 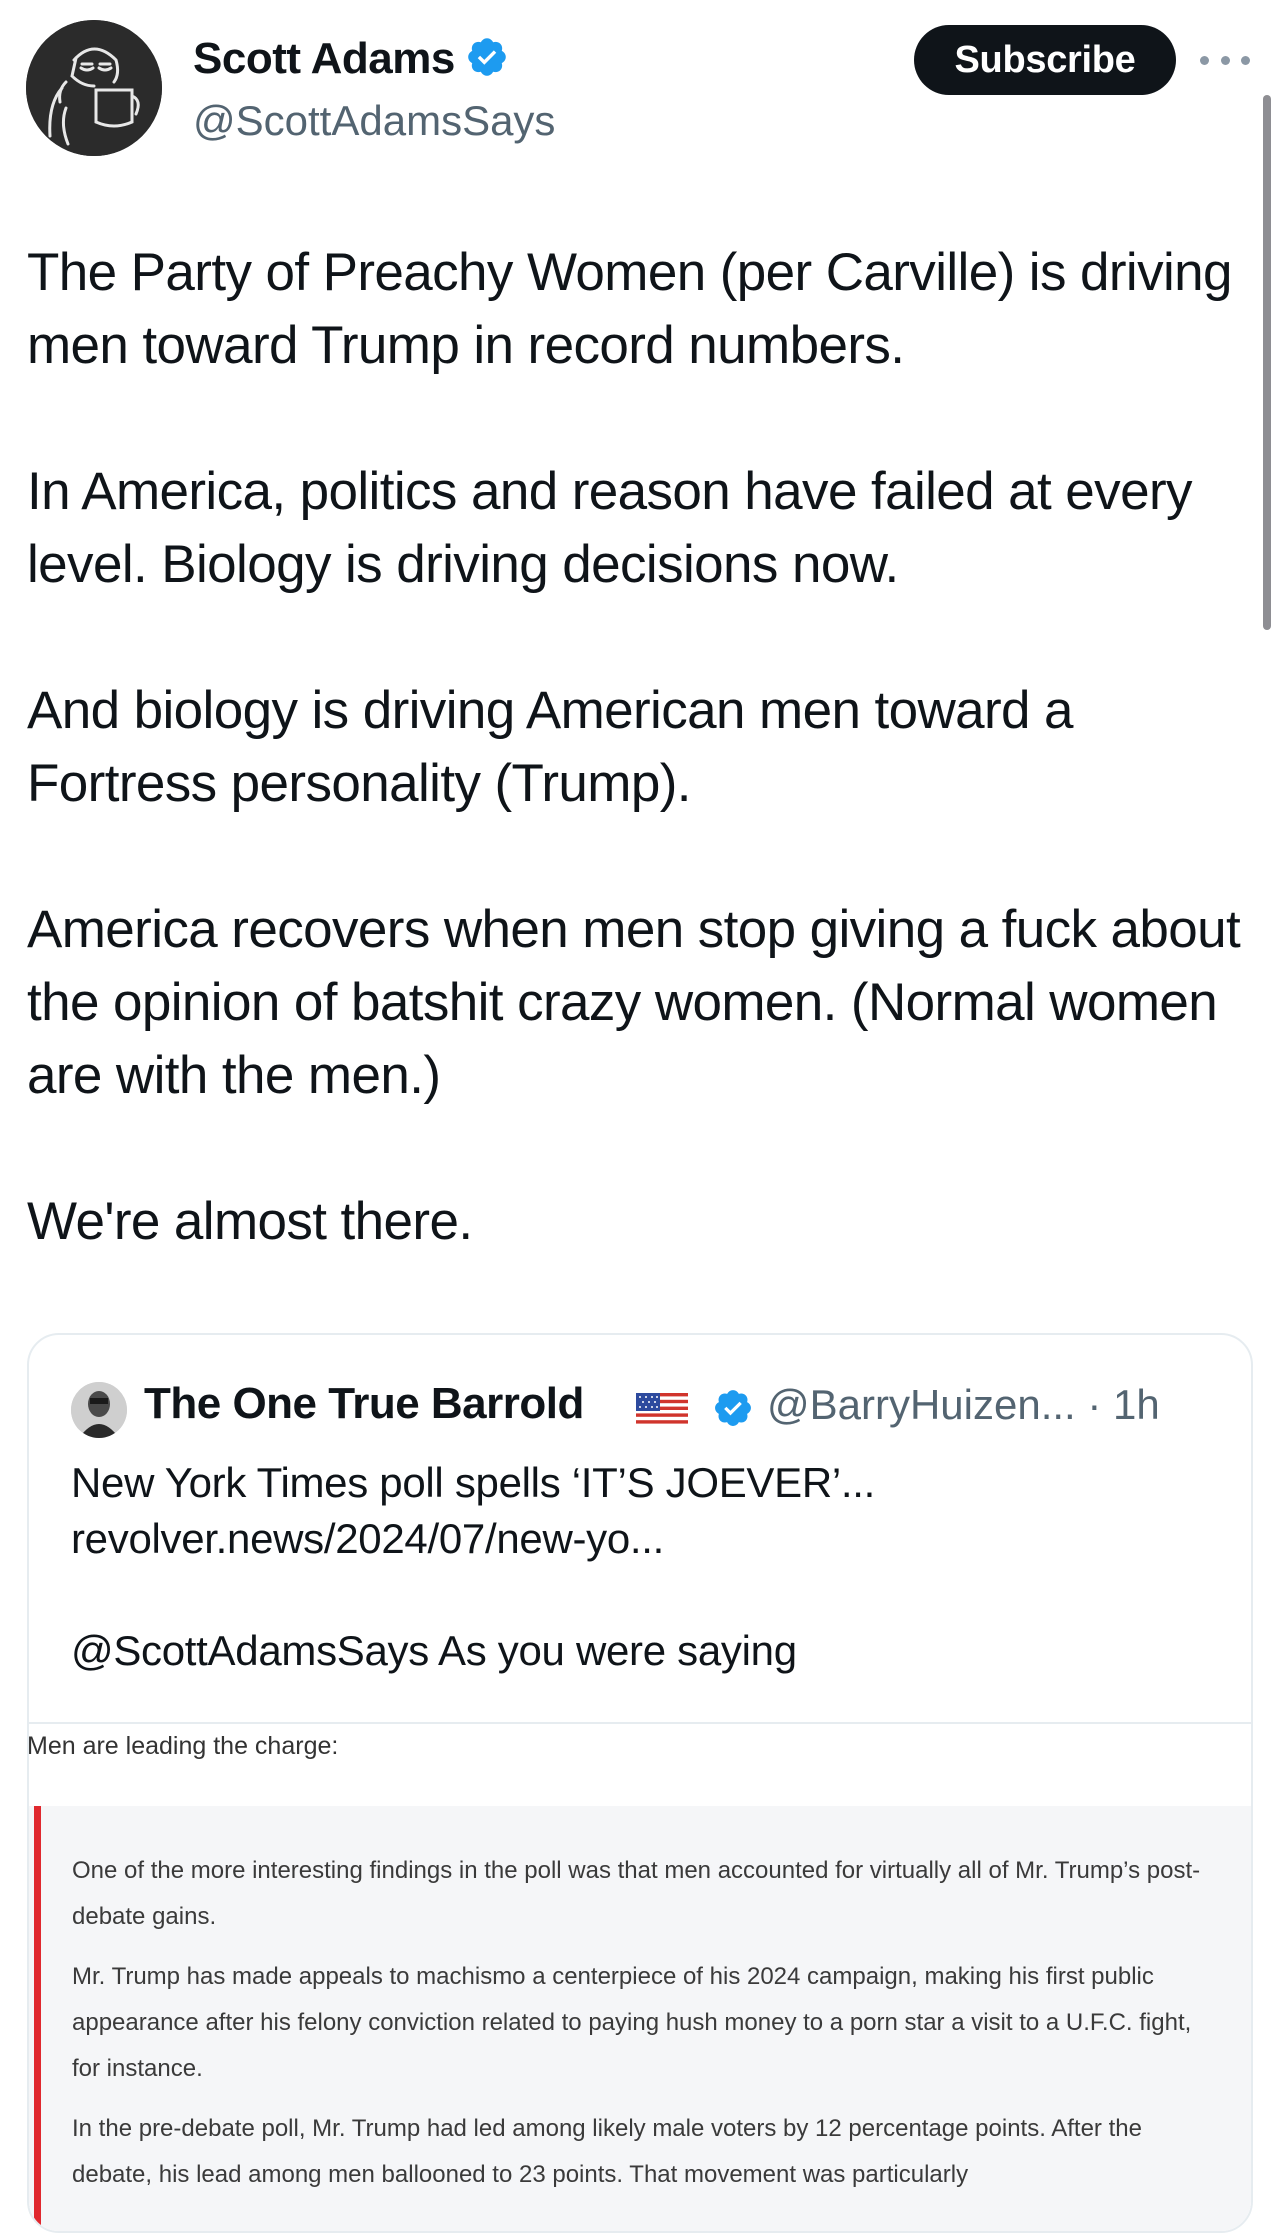 I want to click on avatar-drawing-icon, so click(x=94, y=88).